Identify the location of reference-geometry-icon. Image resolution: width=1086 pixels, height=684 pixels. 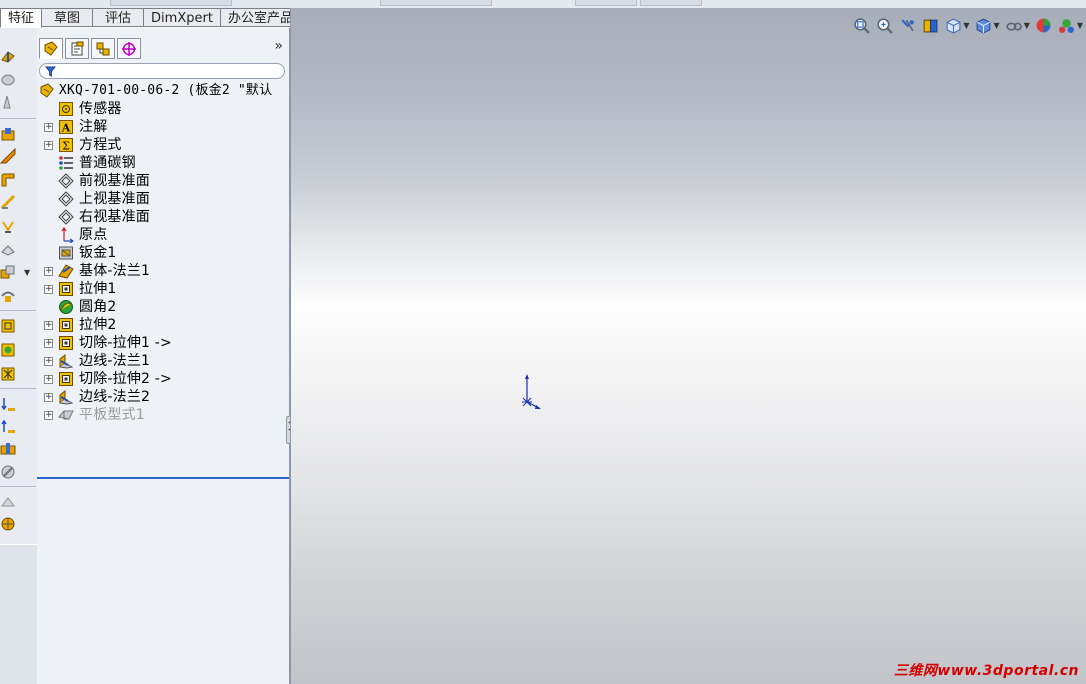
(8, 326).